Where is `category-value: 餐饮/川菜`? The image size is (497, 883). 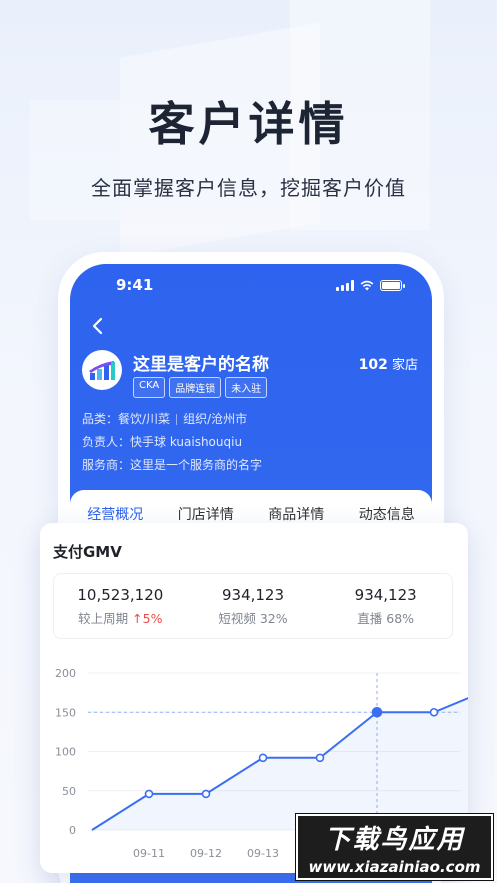 category-value: 餐饮/川菜 is located at coordinates (144, 419).